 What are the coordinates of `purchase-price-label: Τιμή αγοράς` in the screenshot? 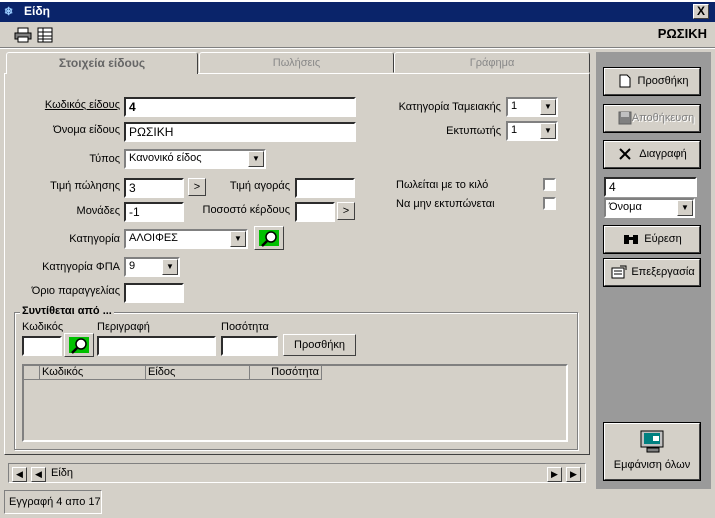 It's located at (259, 186).